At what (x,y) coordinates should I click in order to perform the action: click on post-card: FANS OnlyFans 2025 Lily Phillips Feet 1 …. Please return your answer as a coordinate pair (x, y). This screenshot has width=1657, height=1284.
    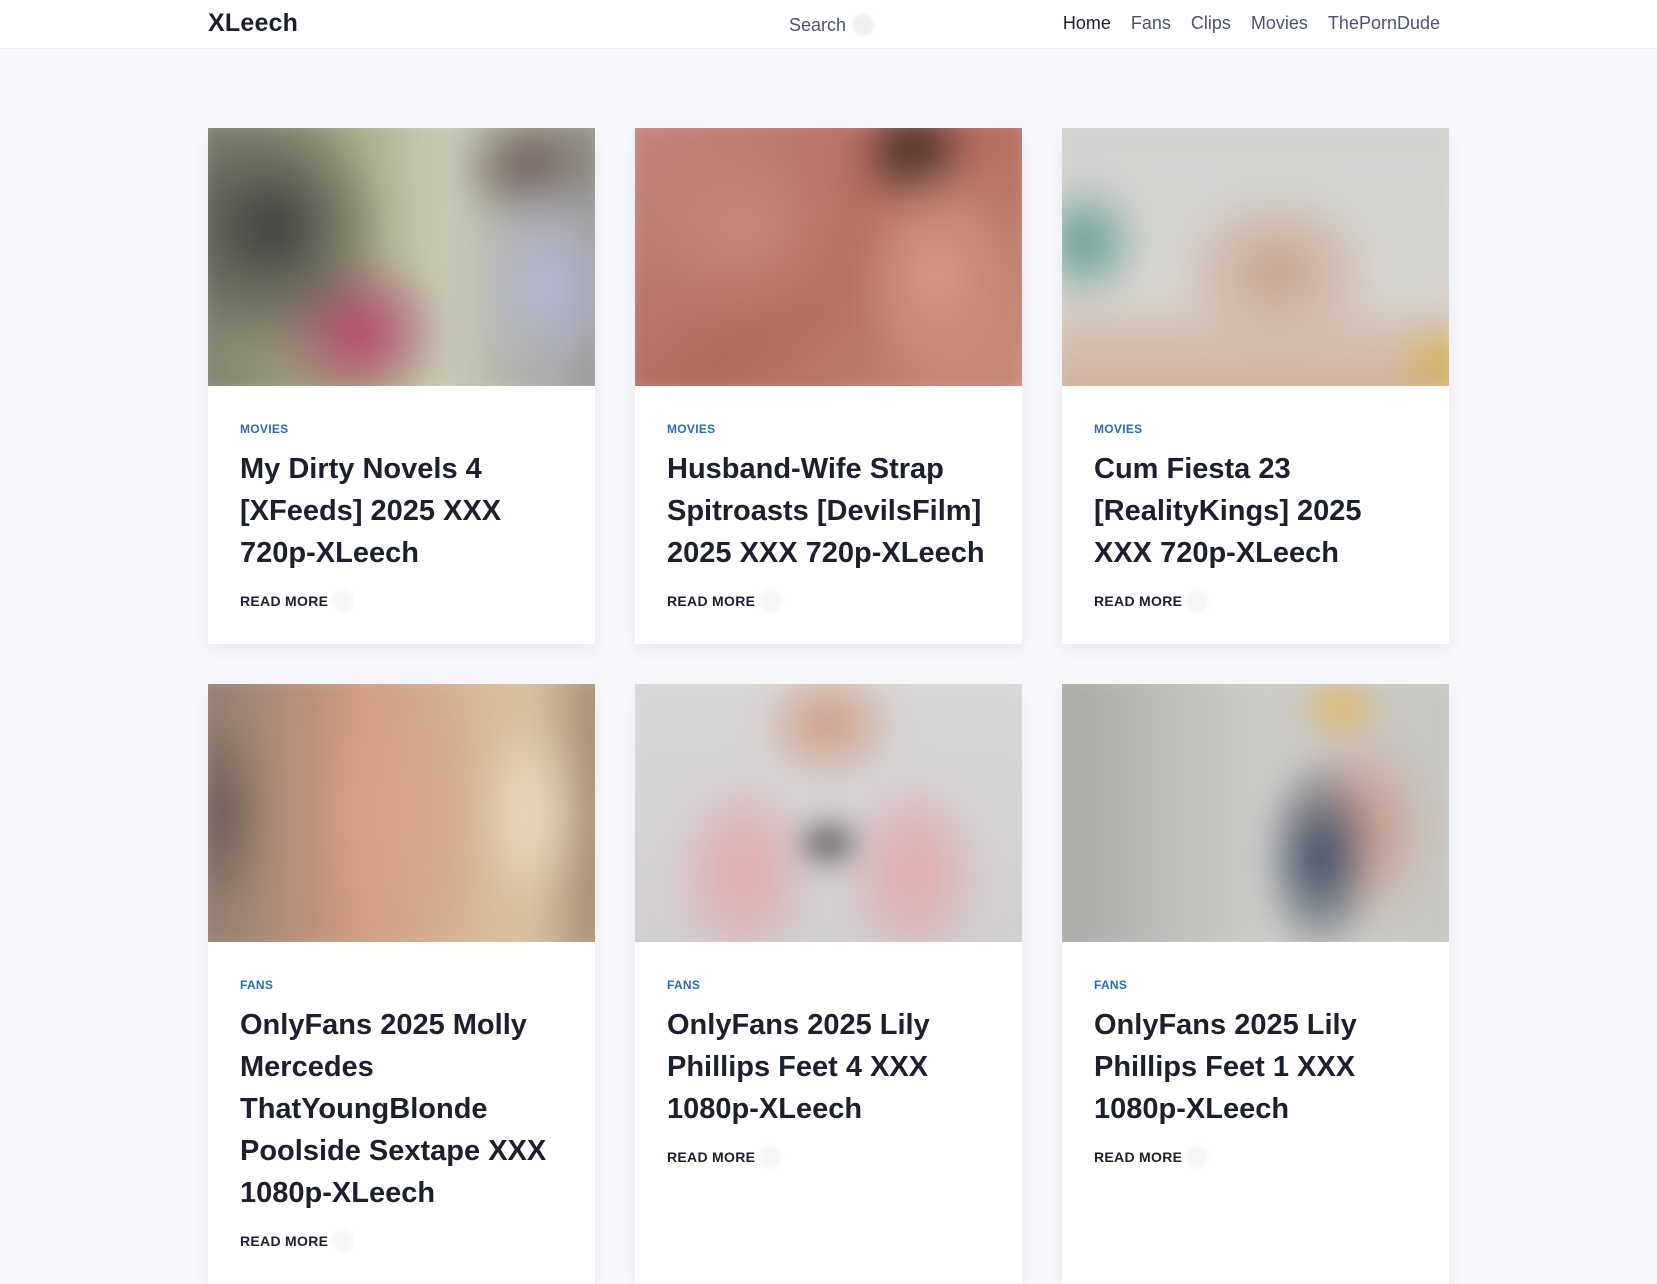
    Looking at the image, I should click on (1255, 984).